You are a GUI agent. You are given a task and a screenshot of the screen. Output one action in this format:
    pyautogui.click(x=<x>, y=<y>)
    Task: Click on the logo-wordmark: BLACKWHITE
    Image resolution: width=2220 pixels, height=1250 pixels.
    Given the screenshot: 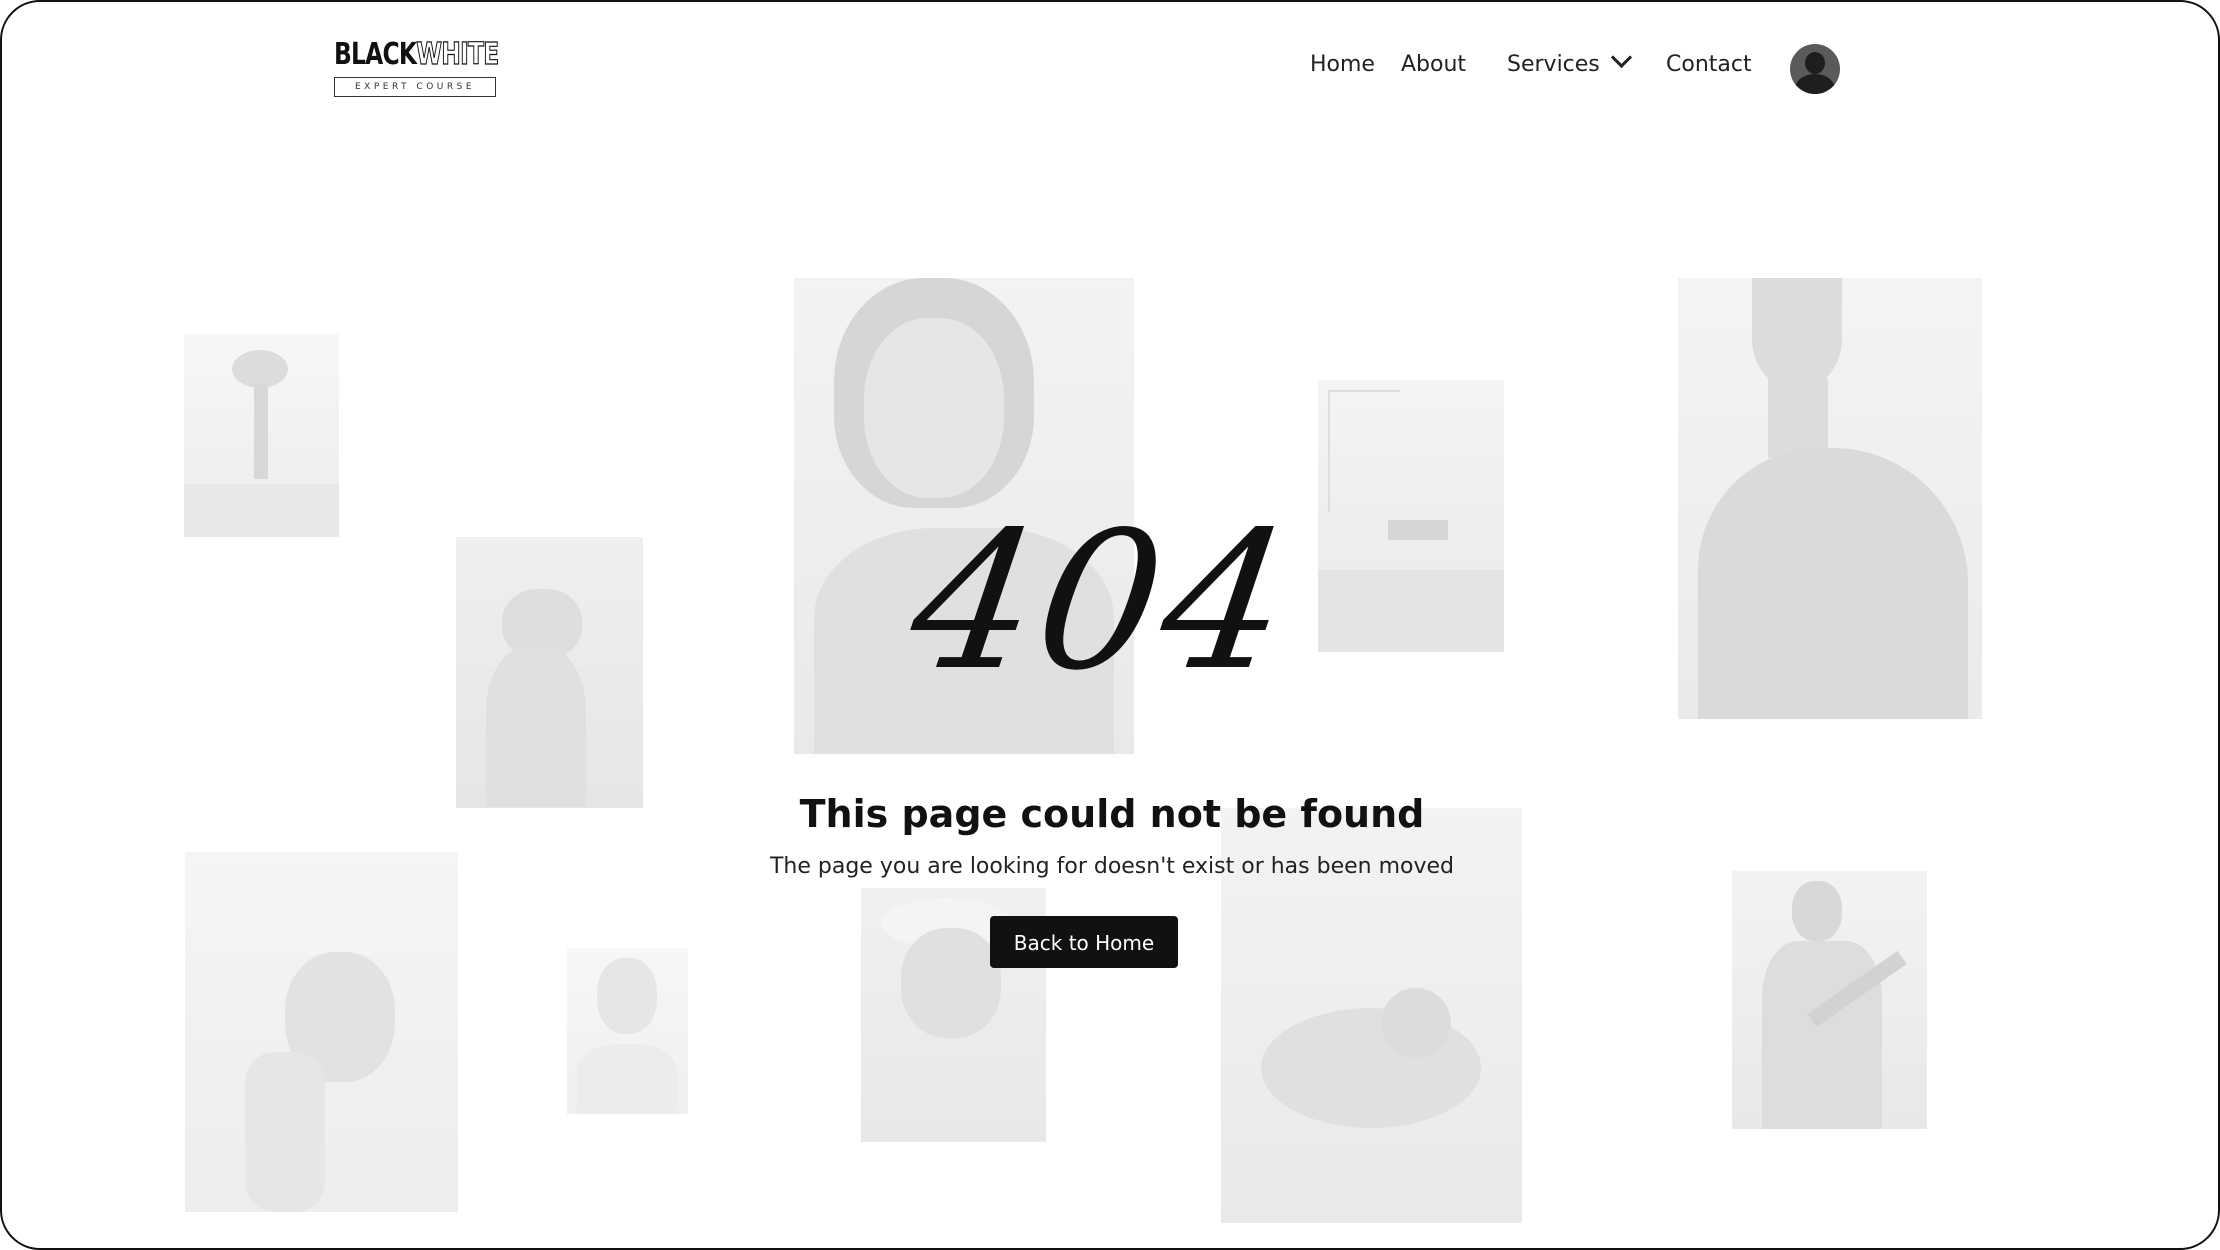 What is the action you would take?
    pyautogui.click(x=417, y=55)
    